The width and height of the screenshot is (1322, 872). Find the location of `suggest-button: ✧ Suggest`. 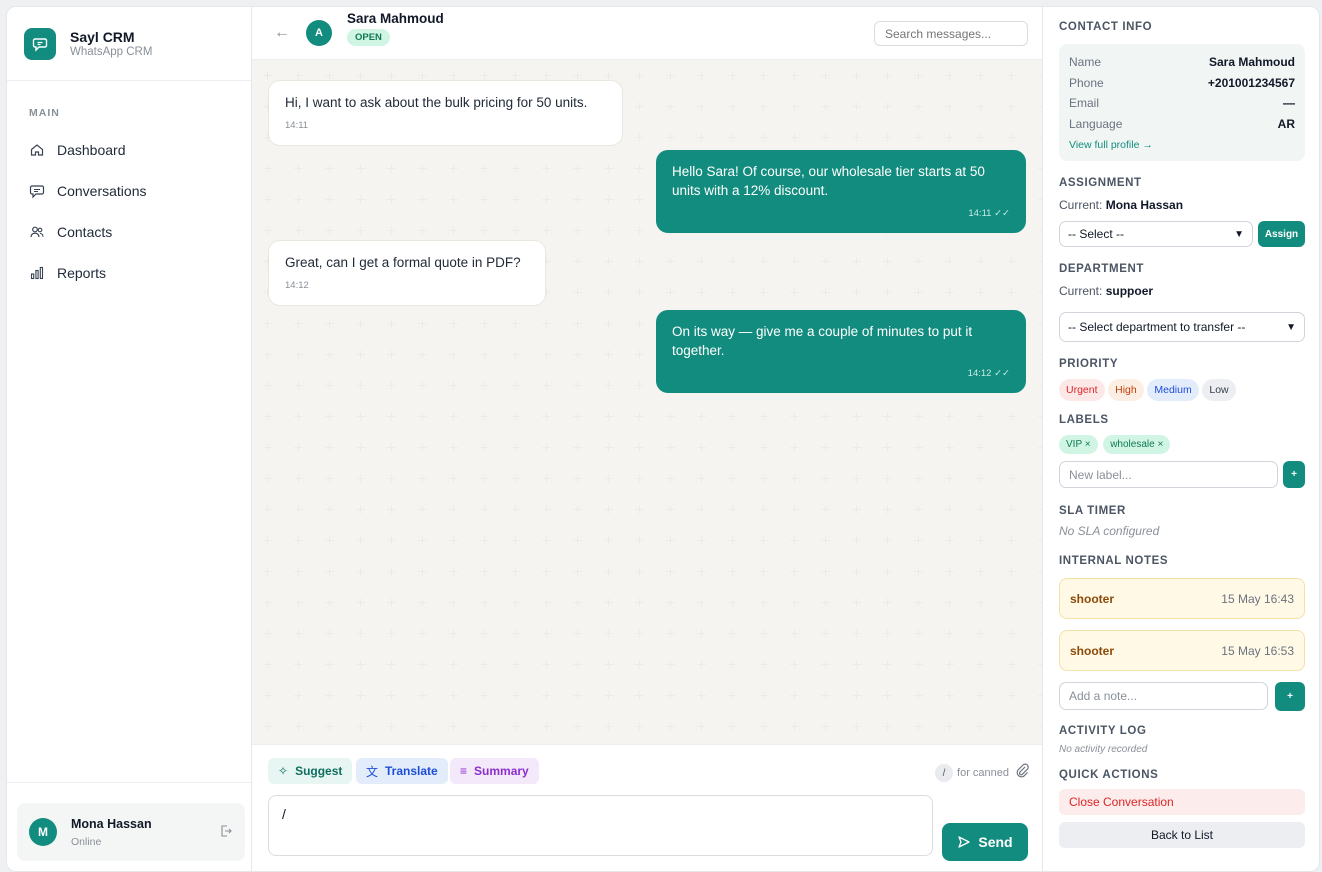

suggest-button: ✧ Suggest is located at coordinates (310, 771).